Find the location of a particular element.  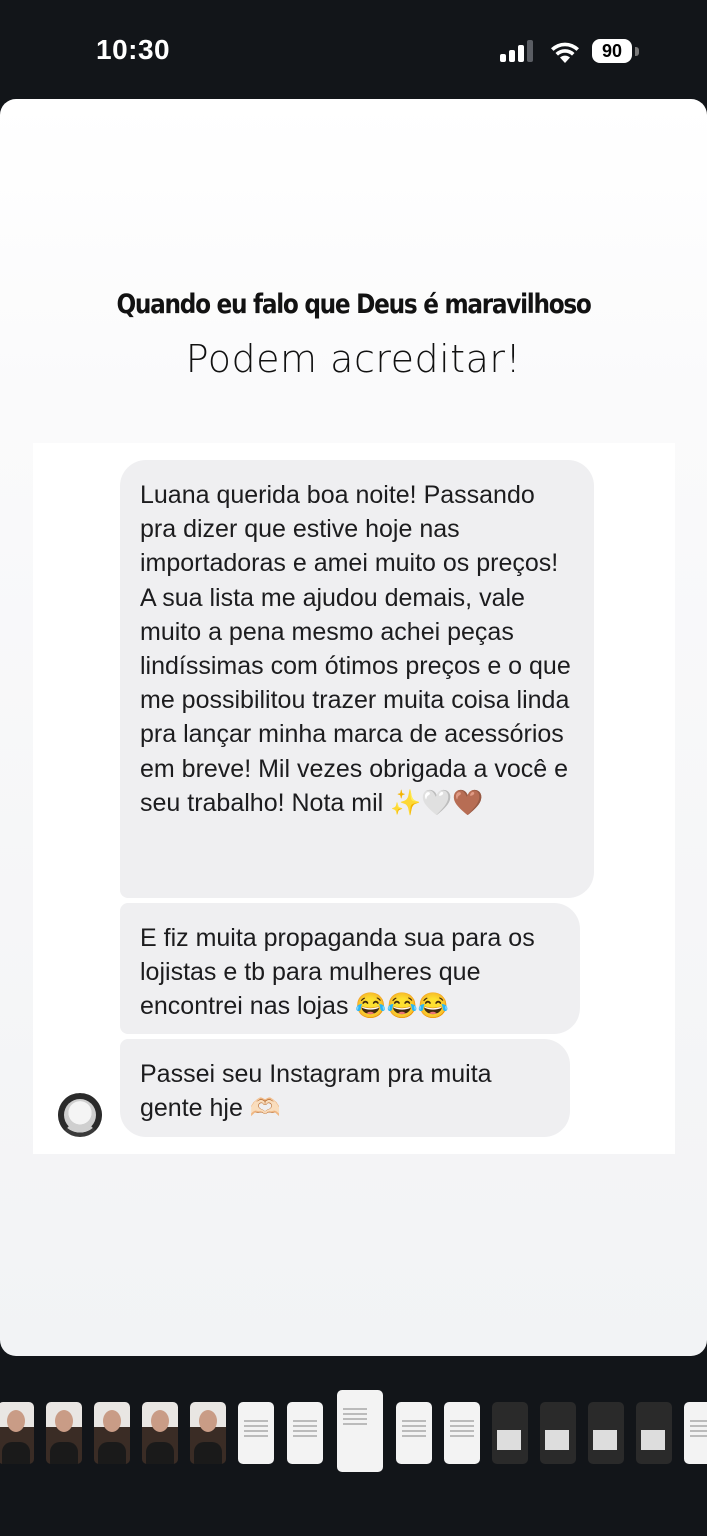

battery-icon: 90 is located at coordinates (612, 51).